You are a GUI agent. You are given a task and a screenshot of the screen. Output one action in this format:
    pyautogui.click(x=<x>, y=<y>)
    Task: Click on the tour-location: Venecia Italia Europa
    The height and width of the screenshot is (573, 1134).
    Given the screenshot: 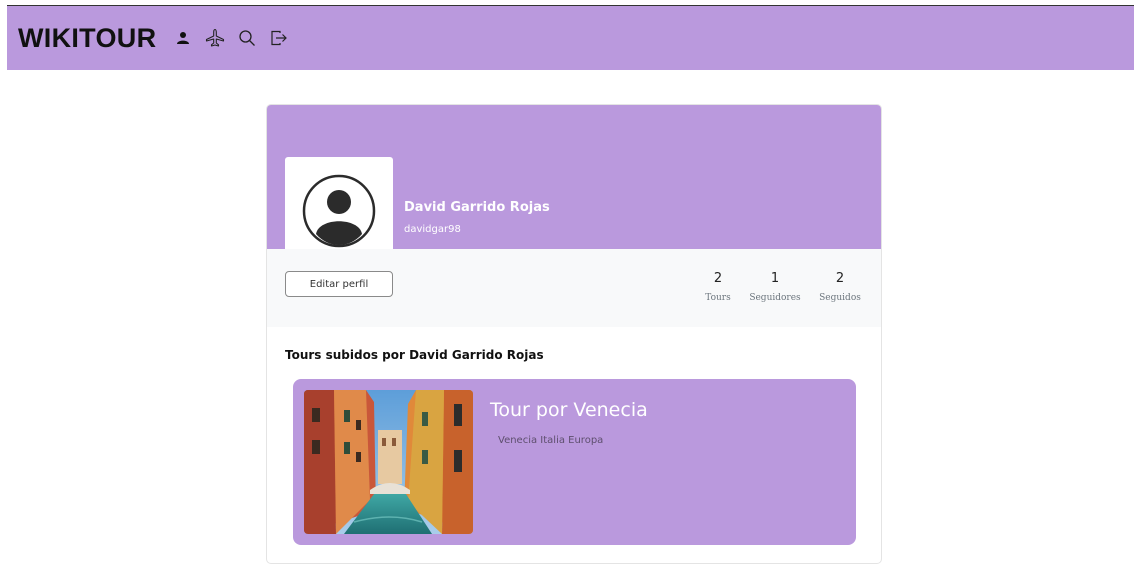 What is the action you would take?
    pyautogui.click(x=551, y=440)
    